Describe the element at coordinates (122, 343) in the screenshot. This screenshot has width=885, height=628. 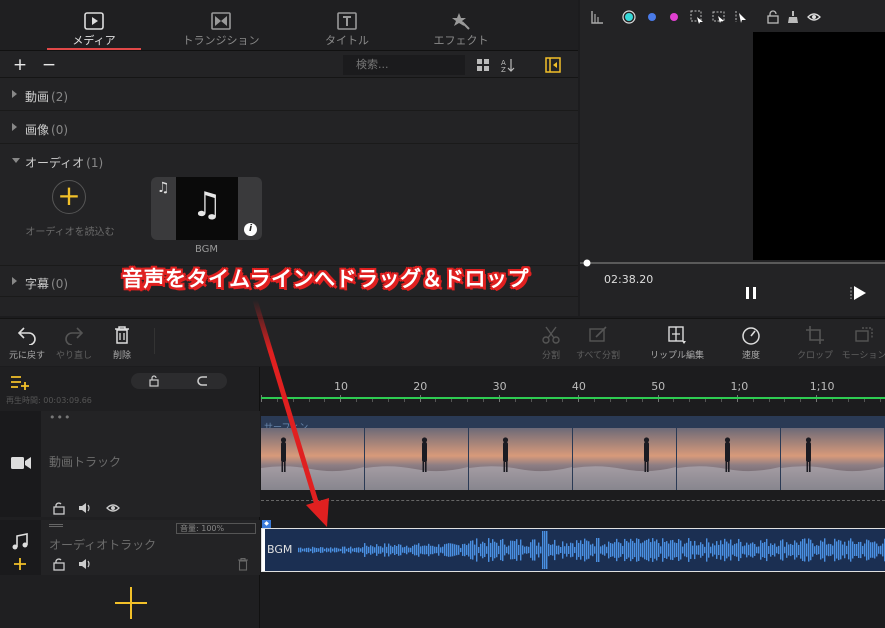
I see `delete-button: 削除` at that location.